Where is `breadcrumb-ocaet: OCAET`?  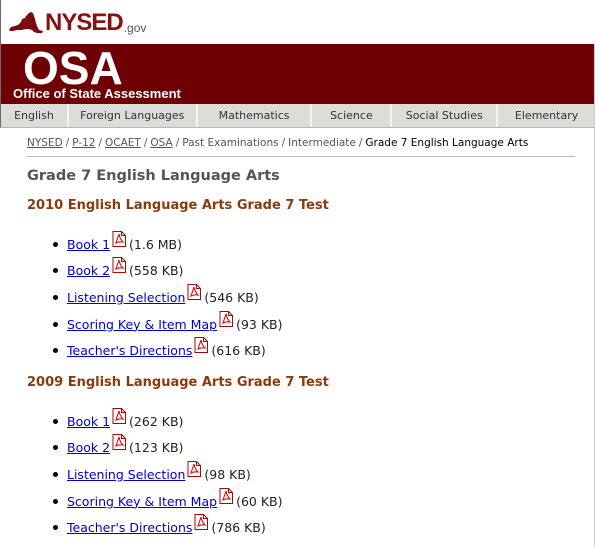 breadcrumb-ocaet: OCAET is located at coordinates (123, 143).